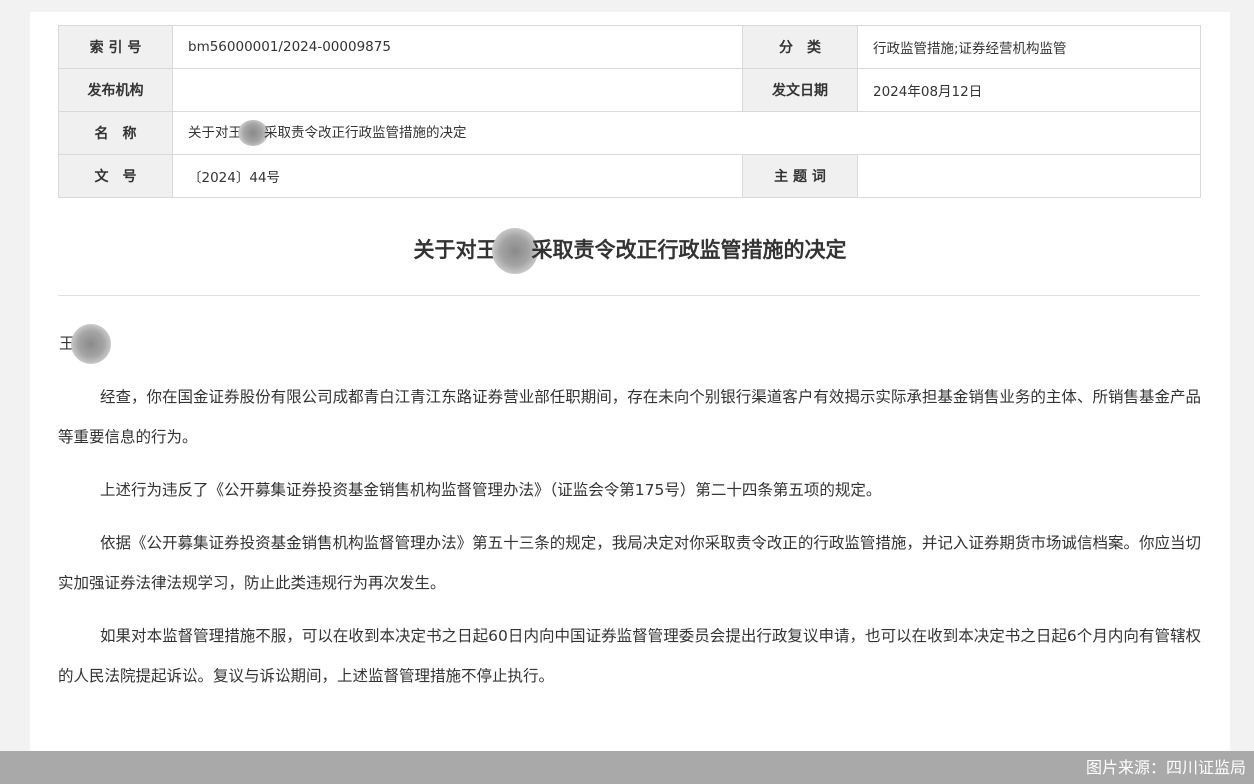  Describe the element at coordinates (115, 47) in the screenshot. I see `index-number-label: 索 引 号` at that location.